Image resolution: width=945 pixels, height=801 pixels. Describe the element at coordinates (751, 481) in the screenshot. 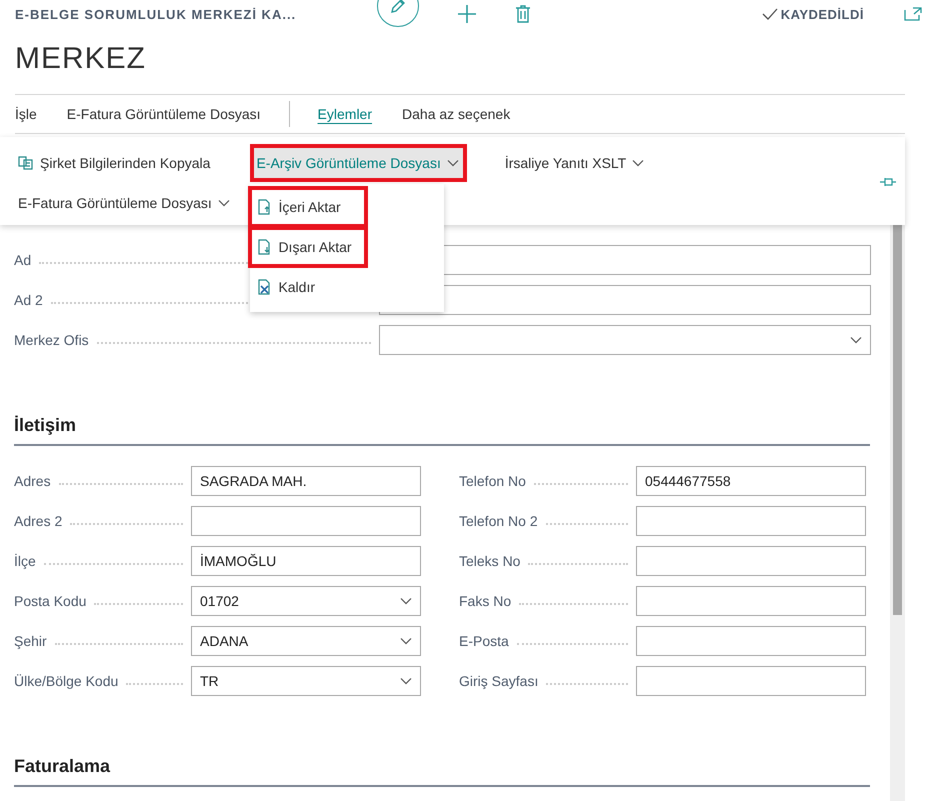

I see `input-field: 05444677558` at that location.